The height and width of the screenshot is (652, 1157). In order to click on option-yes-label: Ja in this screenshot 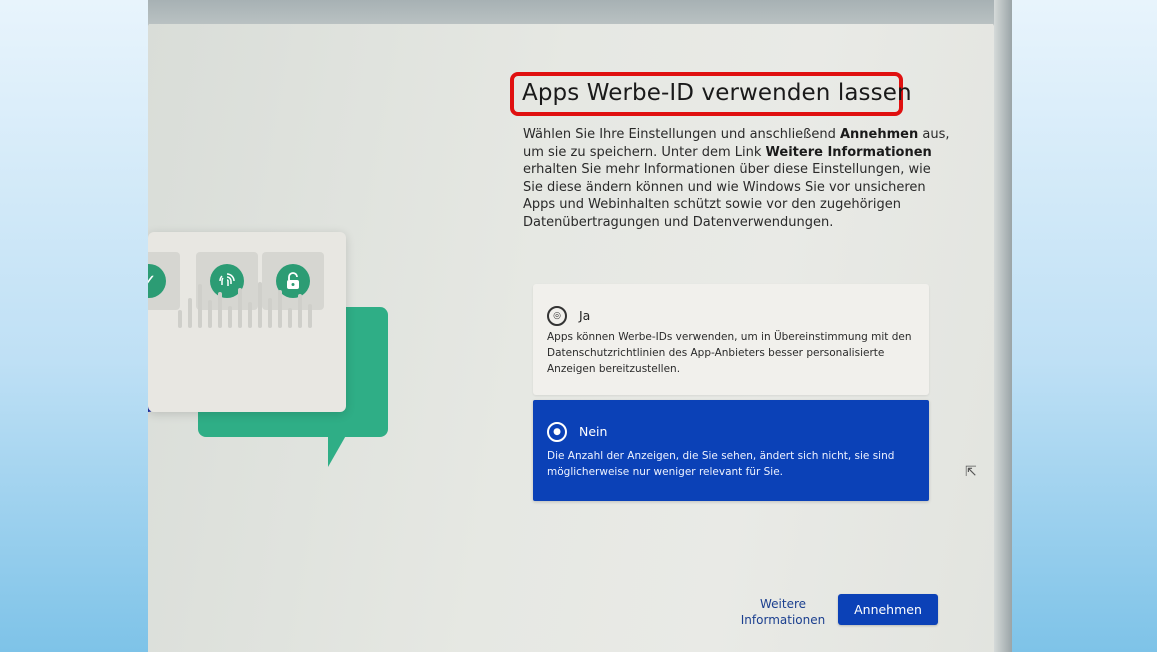, I will do `click(585, 315)`.